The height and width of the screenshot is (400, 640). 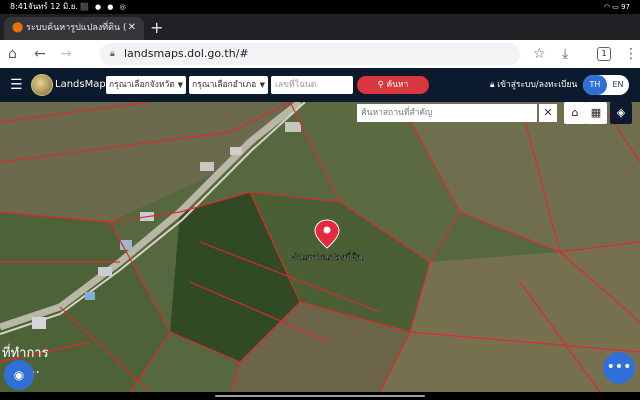 I want to click on language-toggle: TH EN, so click(x=606, y=85).